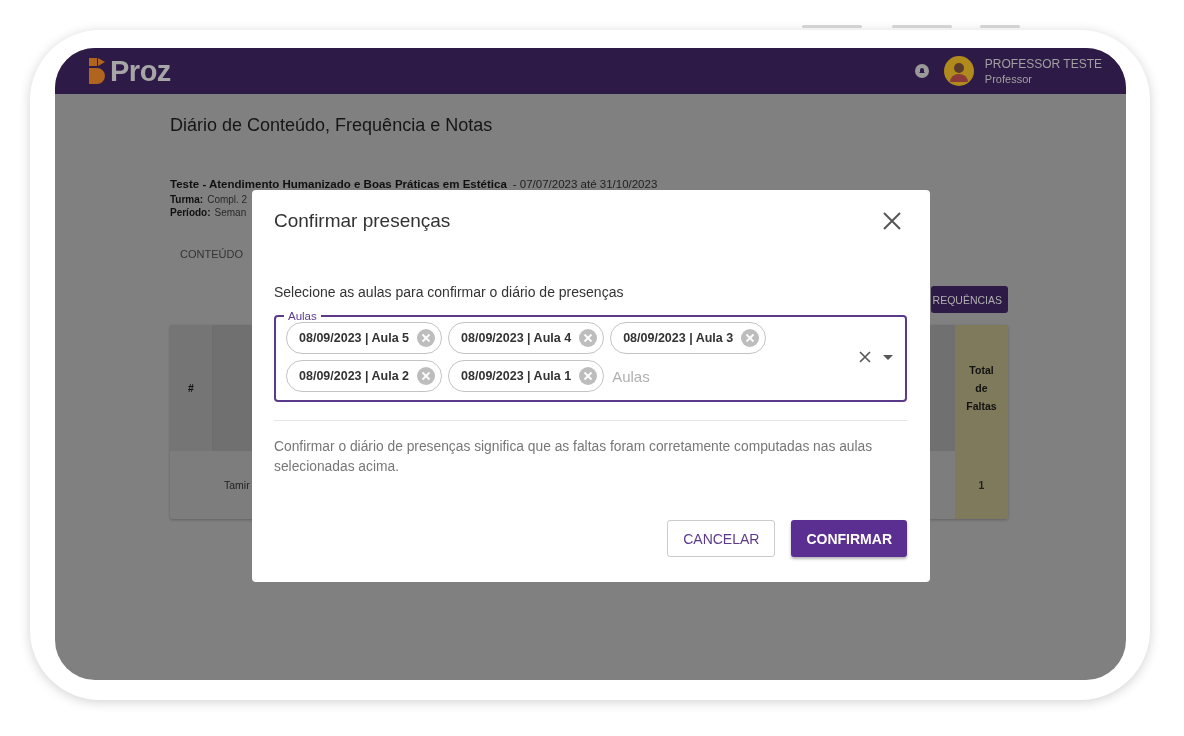 This screenshot has height=736, width=1184. Describe the element at coordinates (888, 357) in the screenshot. I see `dropdown-arrow-icon` at that location.